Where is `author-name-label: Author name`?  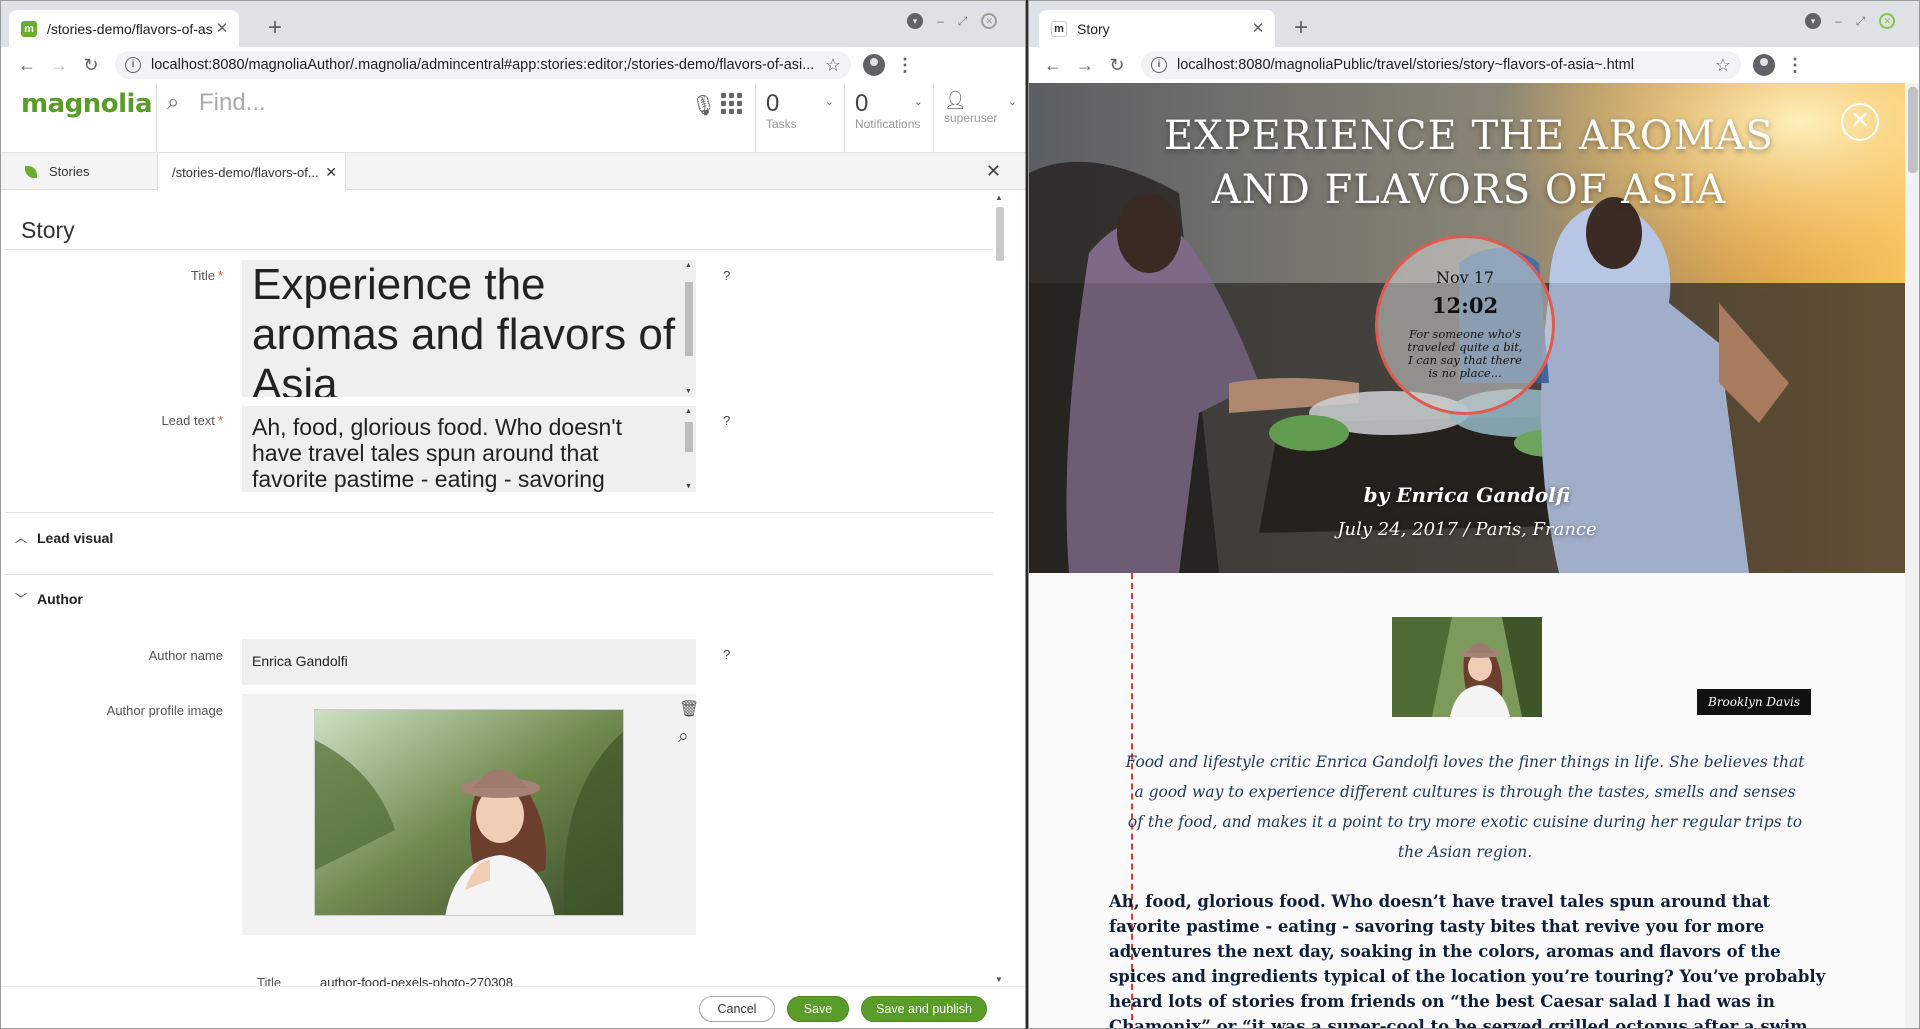
author-name-label: Author name is located at coordinates (185, 655).